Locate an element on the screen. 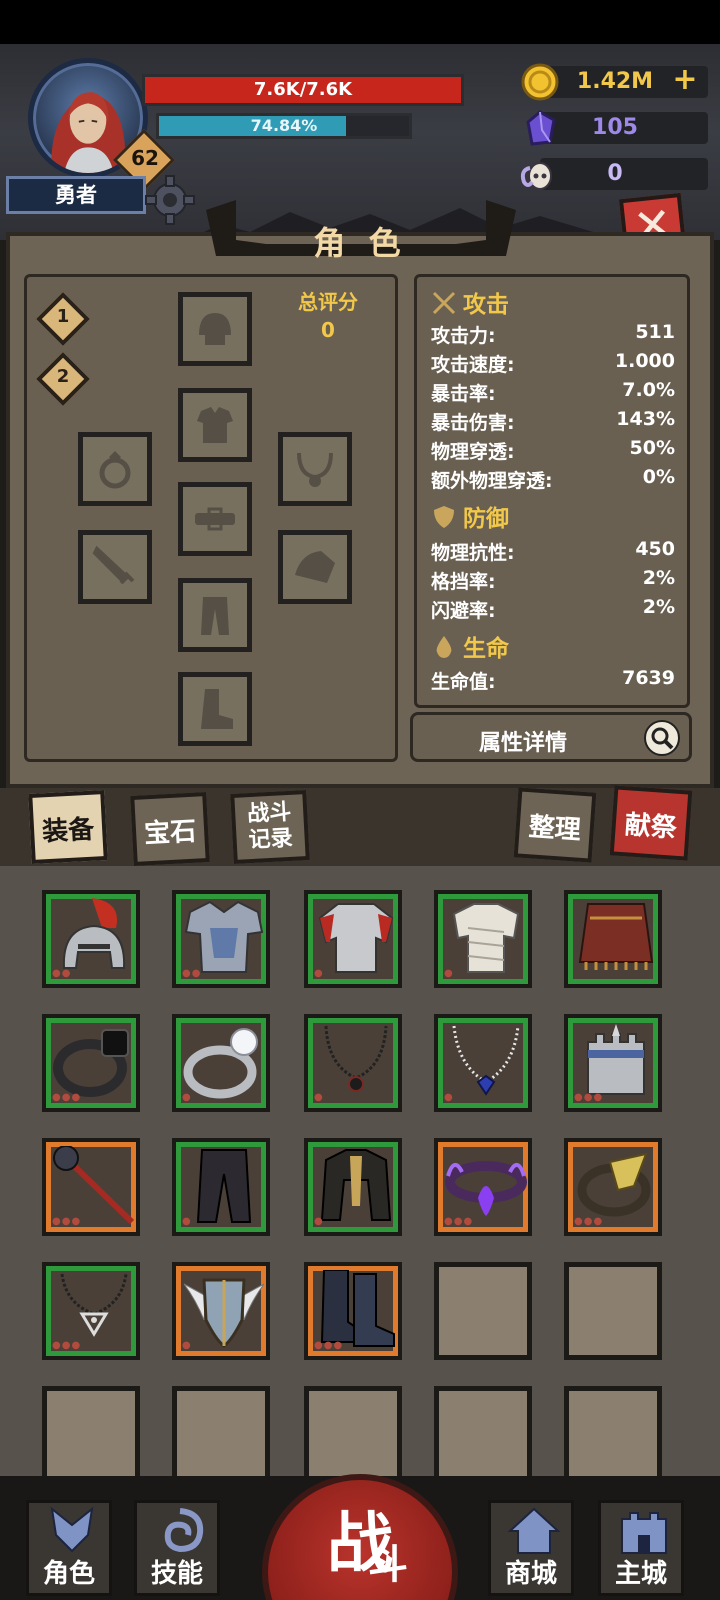  inventory-item-plate-armor: ●● is located at coordinates (221, 939).